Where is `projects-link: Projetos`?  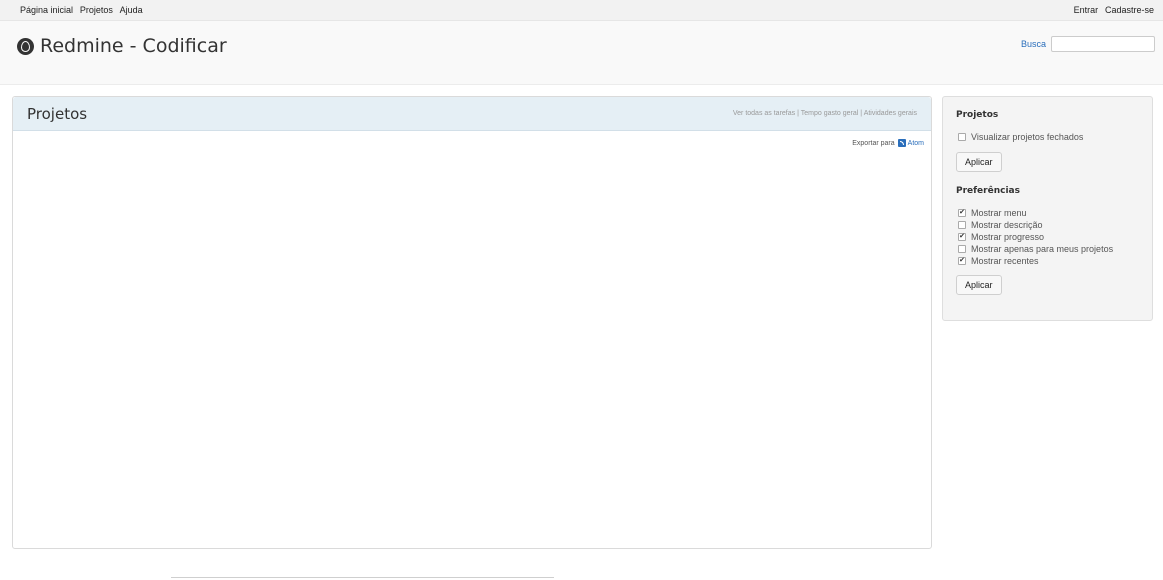
projects-link: Projetos is located at coordinates (96, 10).